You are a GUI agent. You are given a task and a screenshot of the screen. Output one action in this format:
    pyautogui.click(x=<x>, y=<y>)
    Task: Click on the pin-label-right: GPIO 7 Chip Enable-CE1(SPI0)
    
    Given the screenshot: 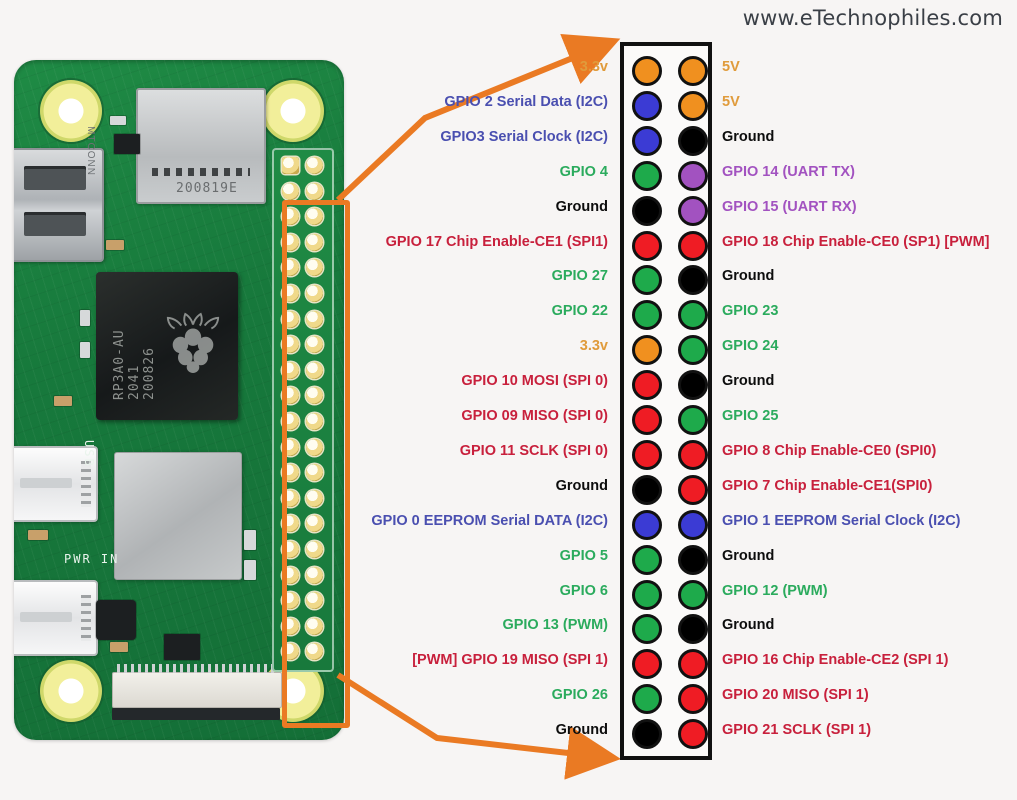 What is the action you would take?
    pyautogui.click(x=827, y=485)
    